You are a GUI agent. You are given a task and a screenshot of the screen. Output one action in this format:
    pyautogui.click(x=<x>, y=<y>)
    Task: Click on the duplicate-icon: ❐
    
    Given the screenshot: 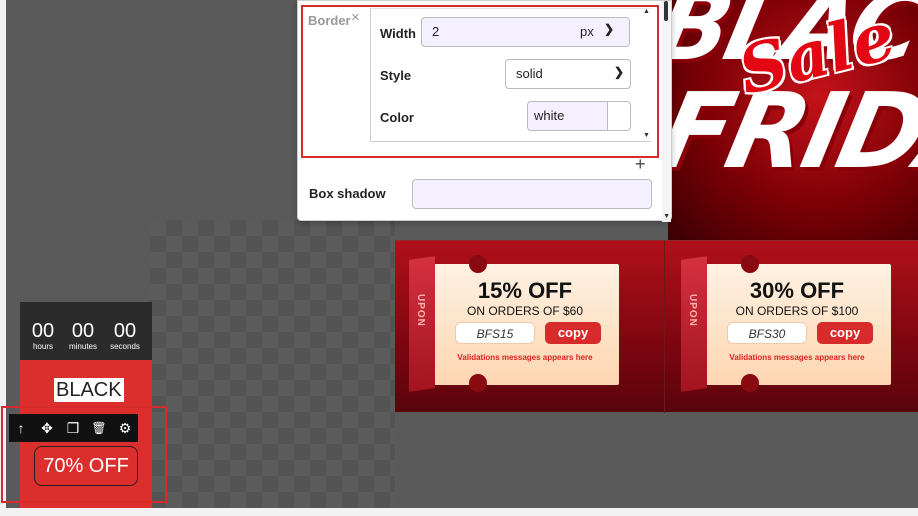 What is the action you would take?
    pyautogui.click(x=73, y=428)
    